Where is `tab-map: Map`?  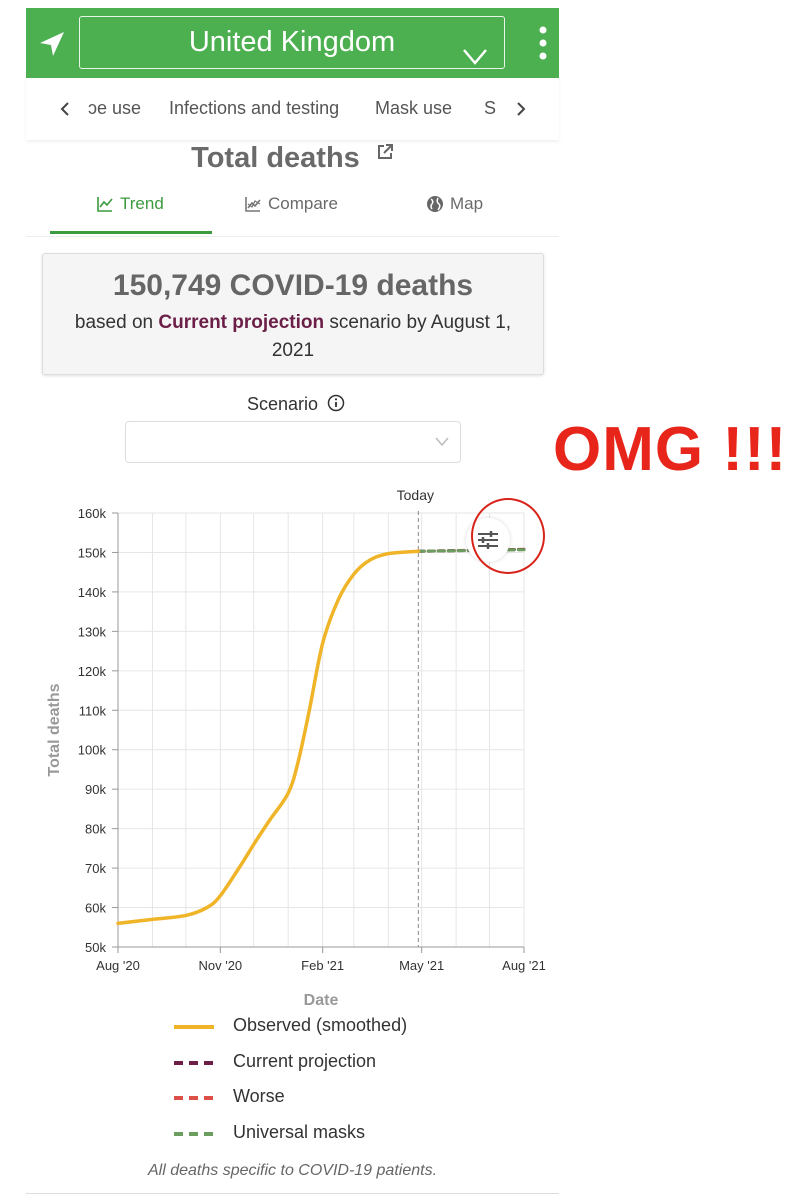 tab-map: Map is located at coordinates (454, 204).